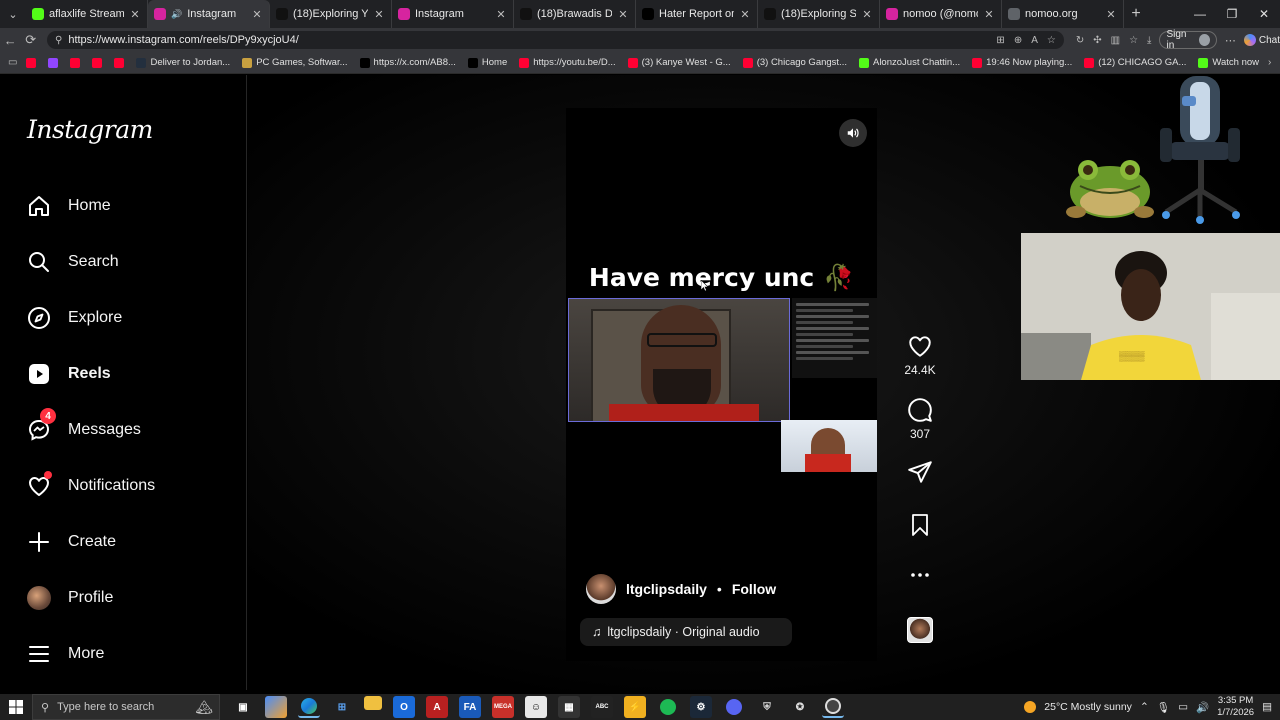 This screenshot has height=720, width=1280. Describe the element at coordinates (404, 707) in the screenshot. I see `outlook-icon: O` at that location.